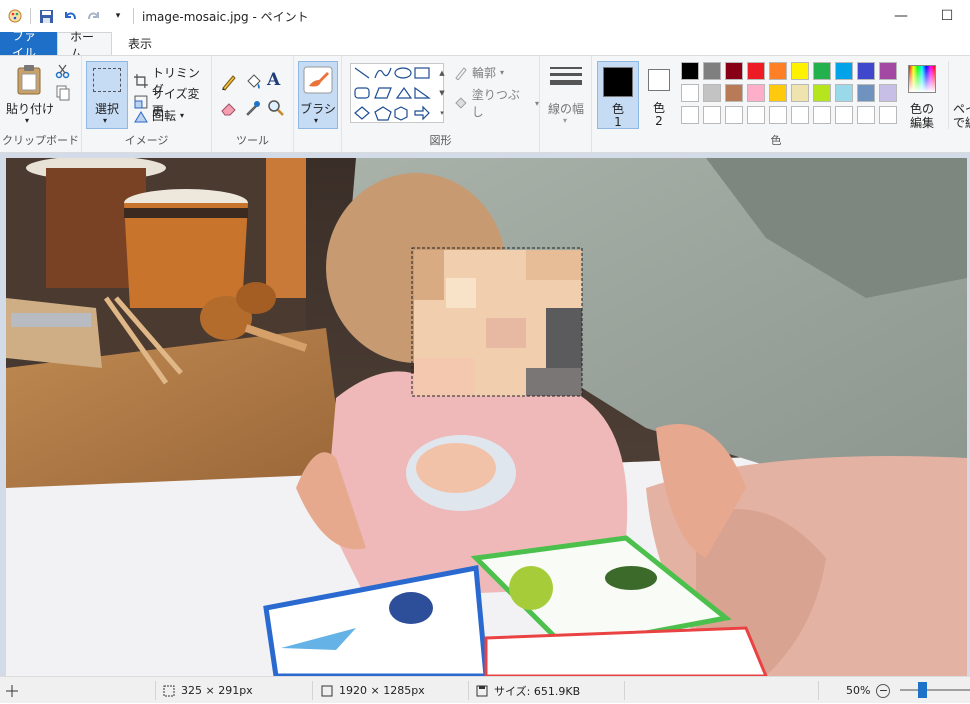 This screenshot has width=970, height=704. Describe the element at coordinates (40, 140) in the screenshot. I see `clipboard-group-label: クリップボード` at that location.